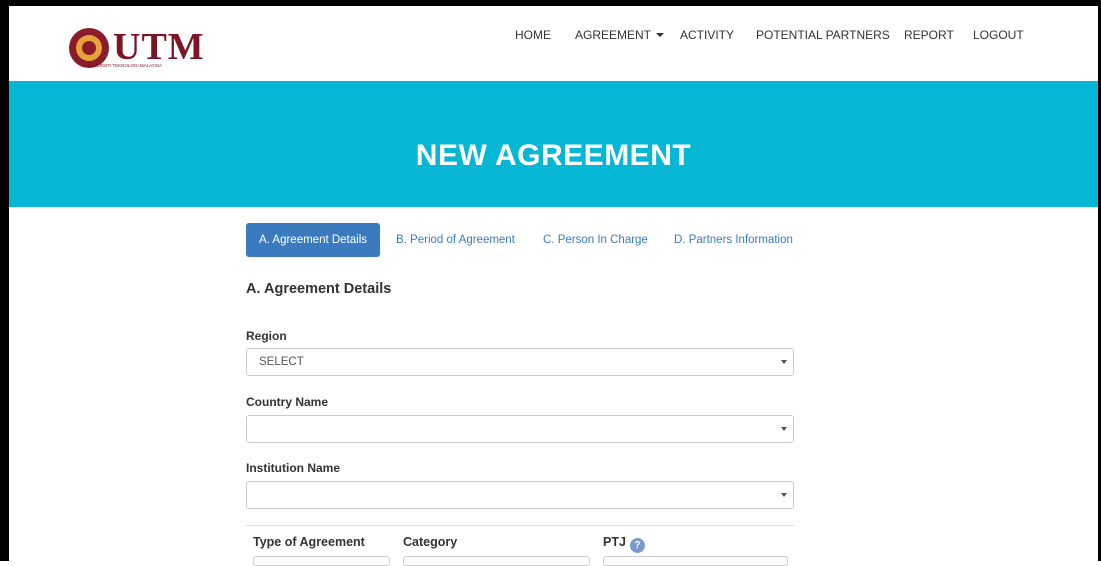 This screenshot has height=566, width=1101. Describe the element at coordinates (660, 35) in the screenshot. I see `caret-down-icon` at that location.